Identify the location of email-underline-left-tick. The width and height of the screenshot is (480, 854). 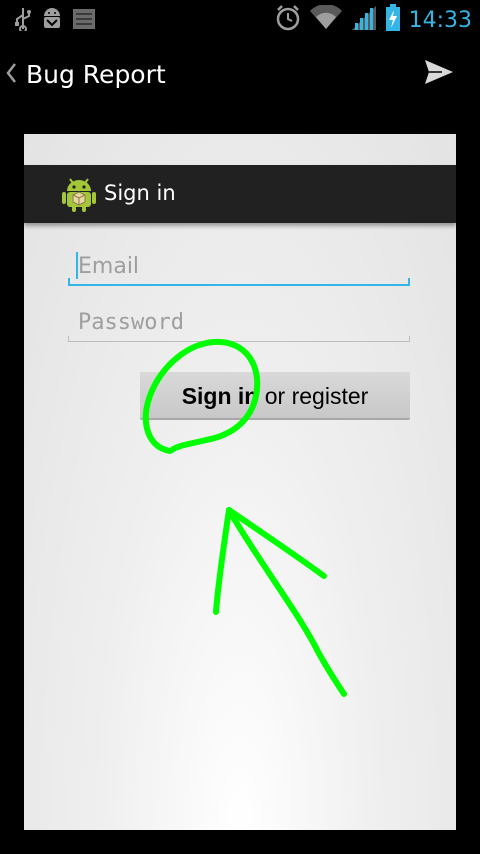
(69, 282).